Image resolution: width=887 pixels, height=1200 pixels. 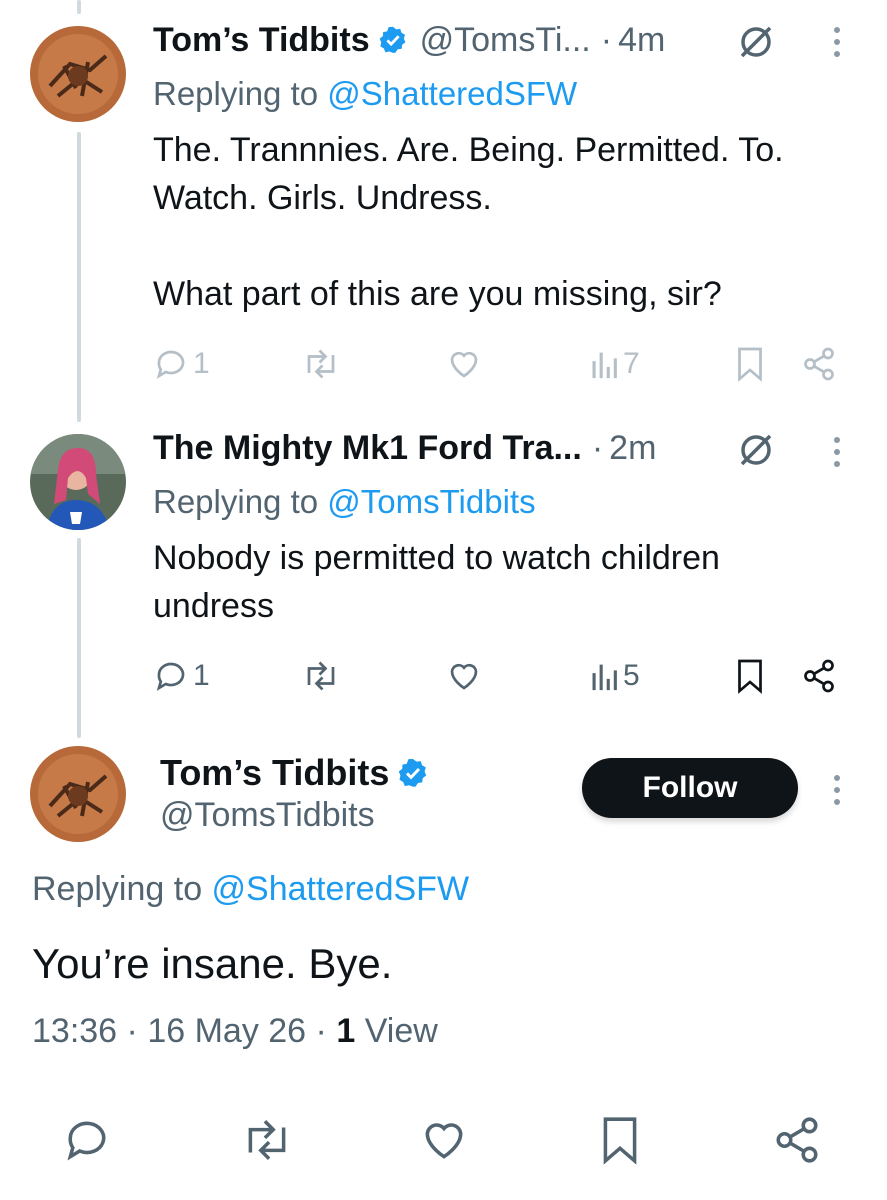 I want to click on views-count: 1, so click(x=346, y=1031).